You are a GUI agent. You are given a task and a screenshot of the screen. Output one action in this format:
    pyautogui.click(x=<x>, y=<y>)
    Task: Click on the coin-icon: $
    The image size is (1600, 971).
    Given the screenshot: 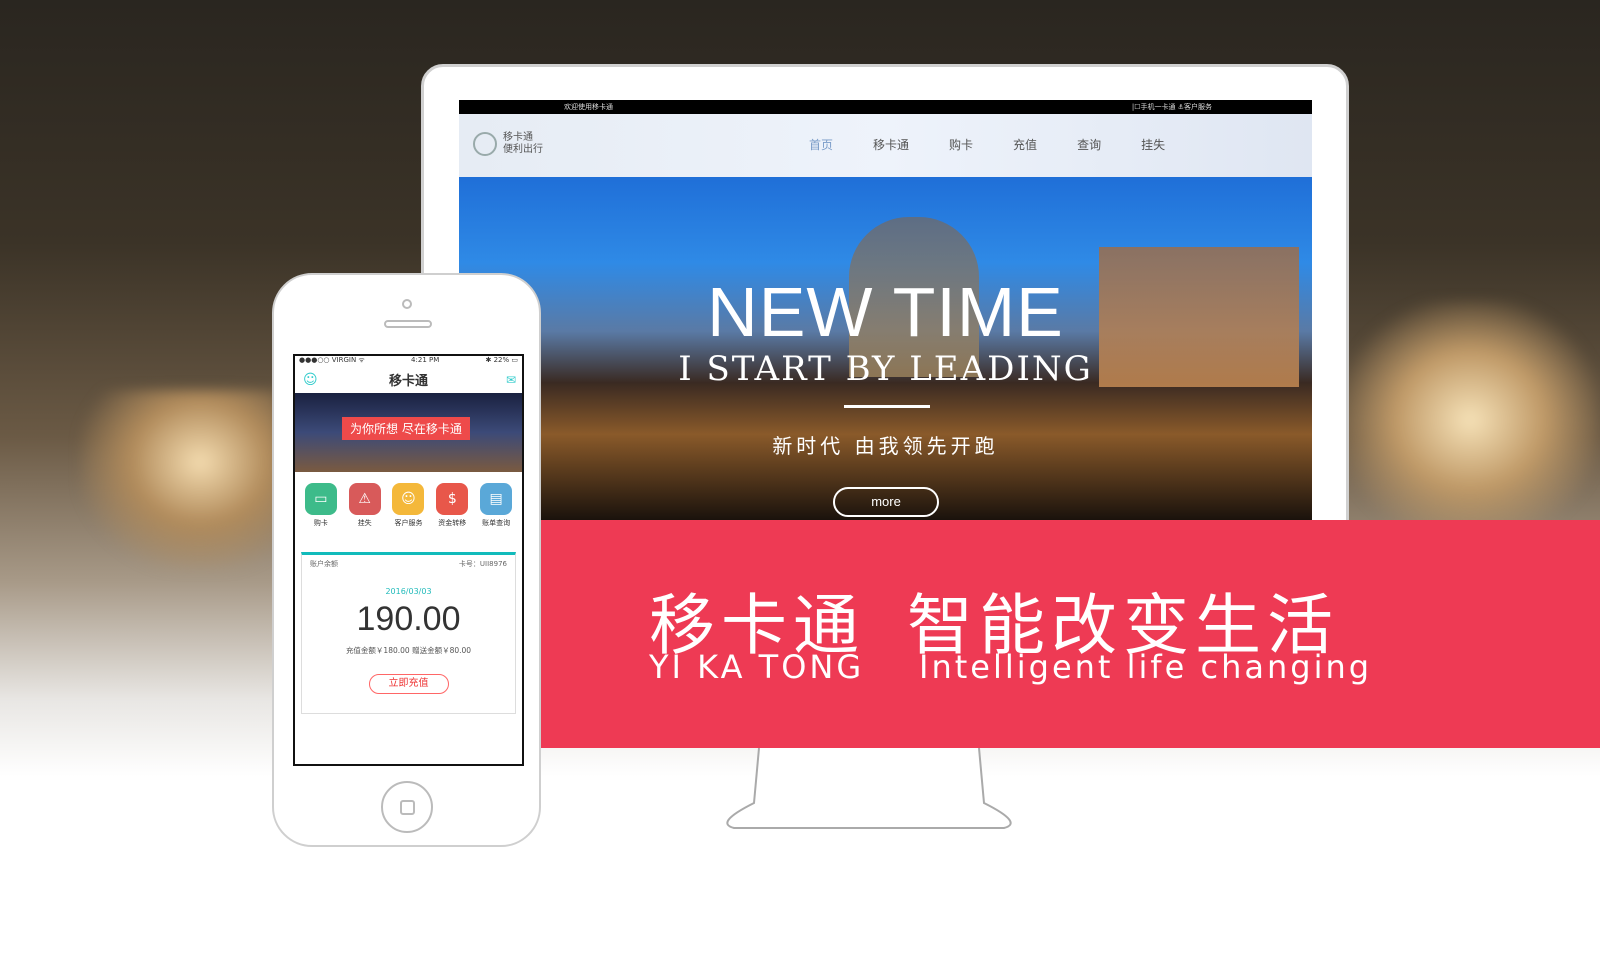 What is the action you would take?
    pyautogui.click(x=452, y=499)
    